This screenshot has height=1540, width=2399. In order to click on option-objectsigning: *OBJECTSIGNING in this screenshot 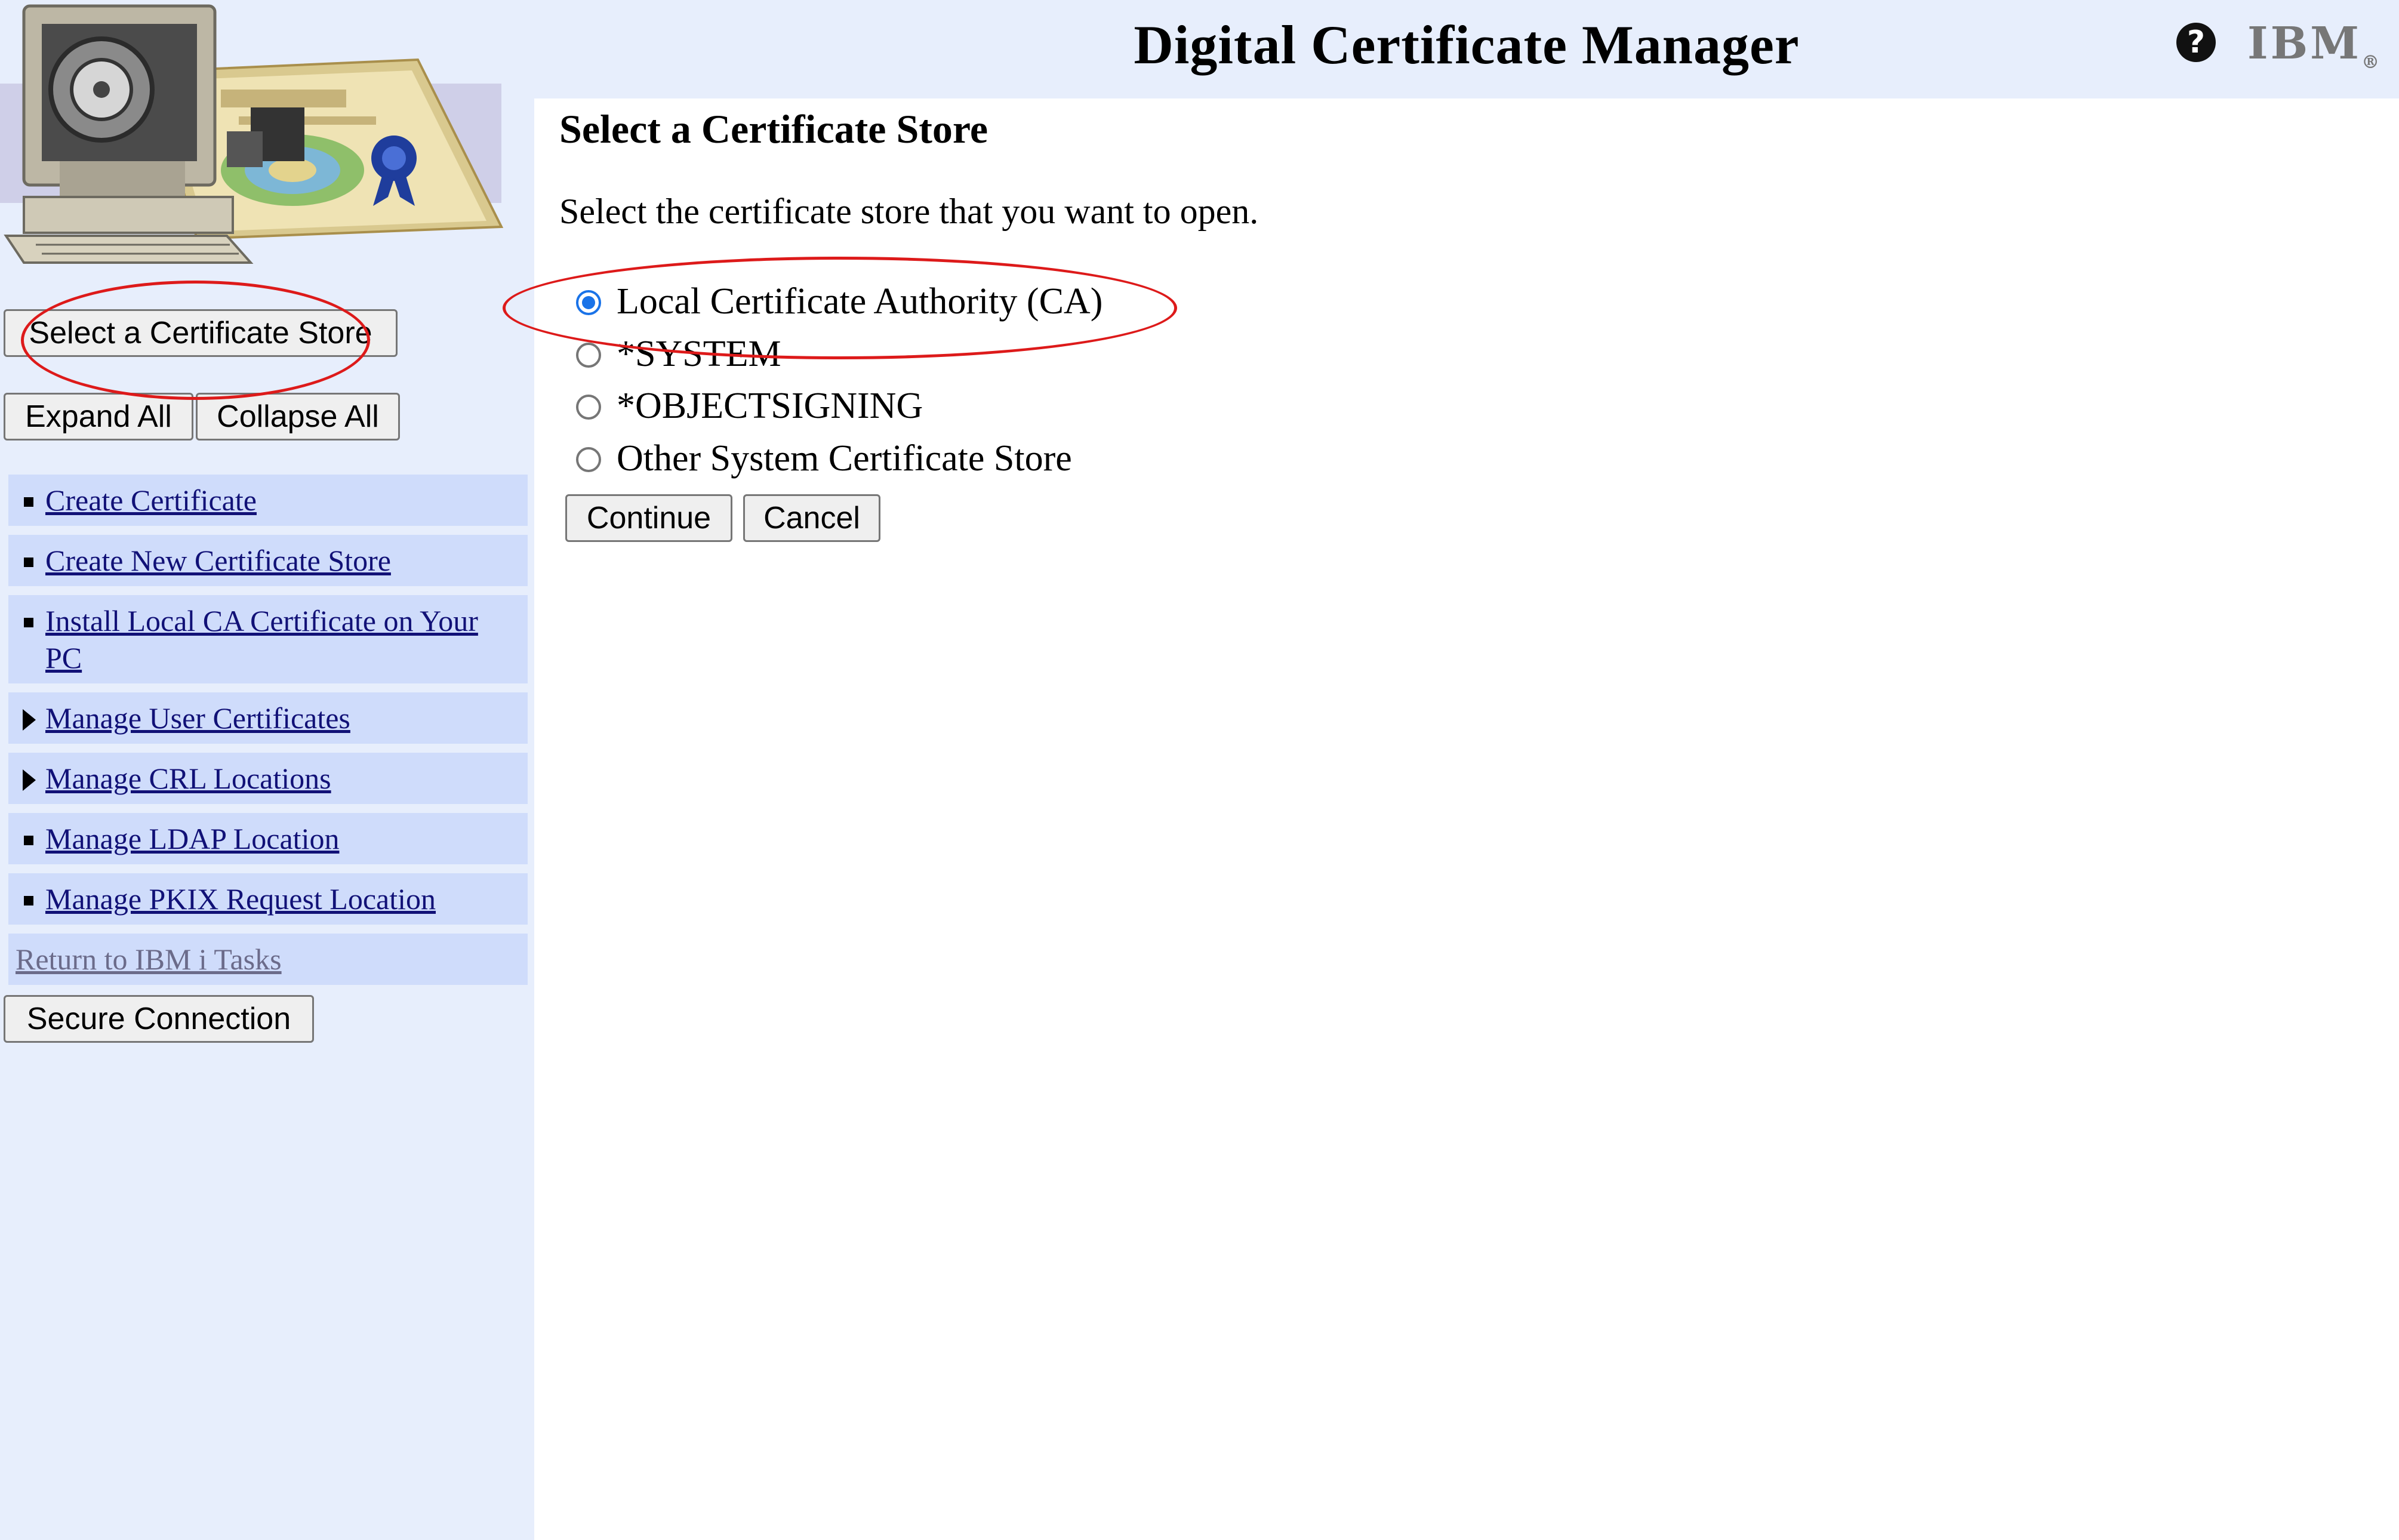, I will do `click(749, 406)`.